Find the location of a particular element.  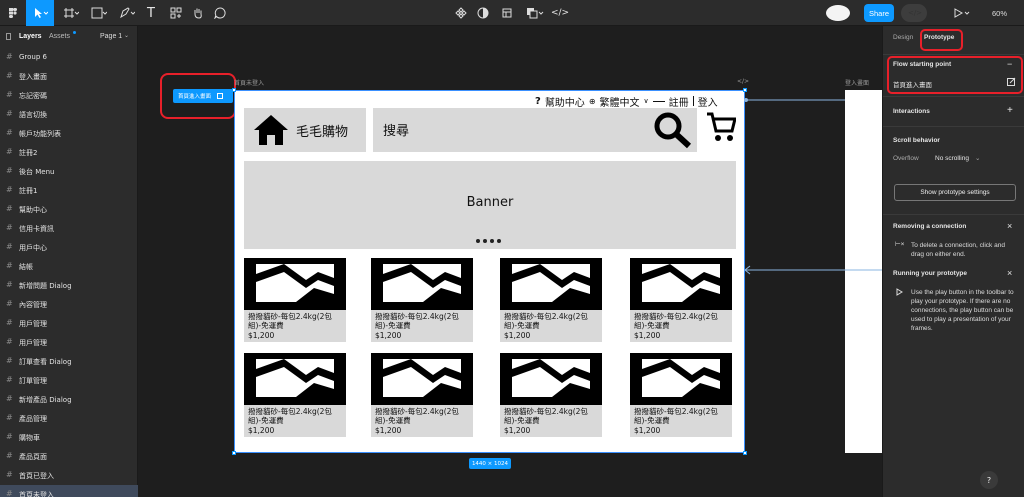

layer-item: # 語言切換 is located at coordinates (69, 114).